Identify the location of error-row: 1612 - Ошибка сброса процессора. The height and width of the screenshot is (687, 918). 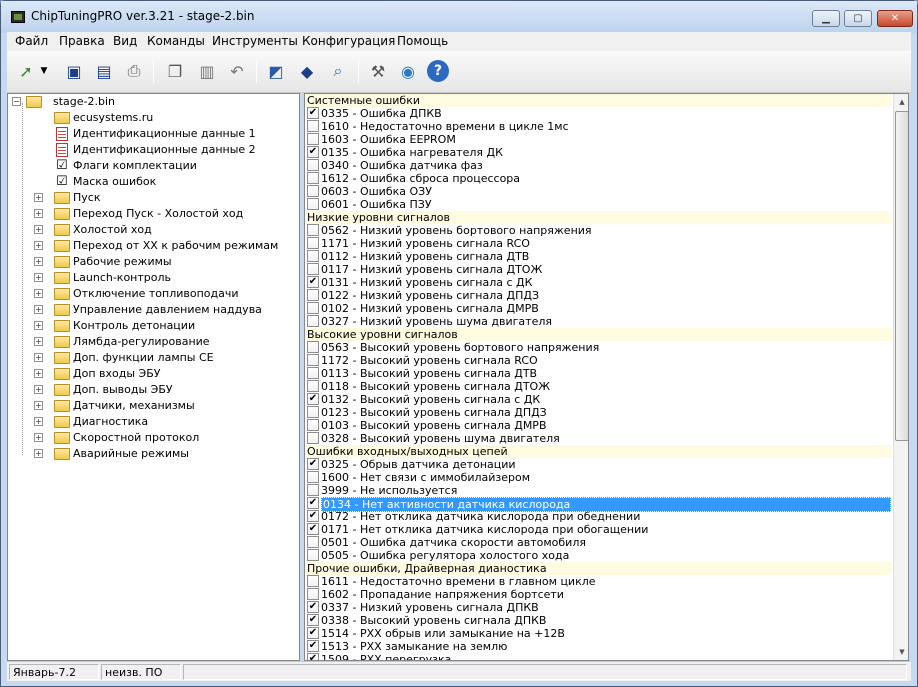
(598, 178).